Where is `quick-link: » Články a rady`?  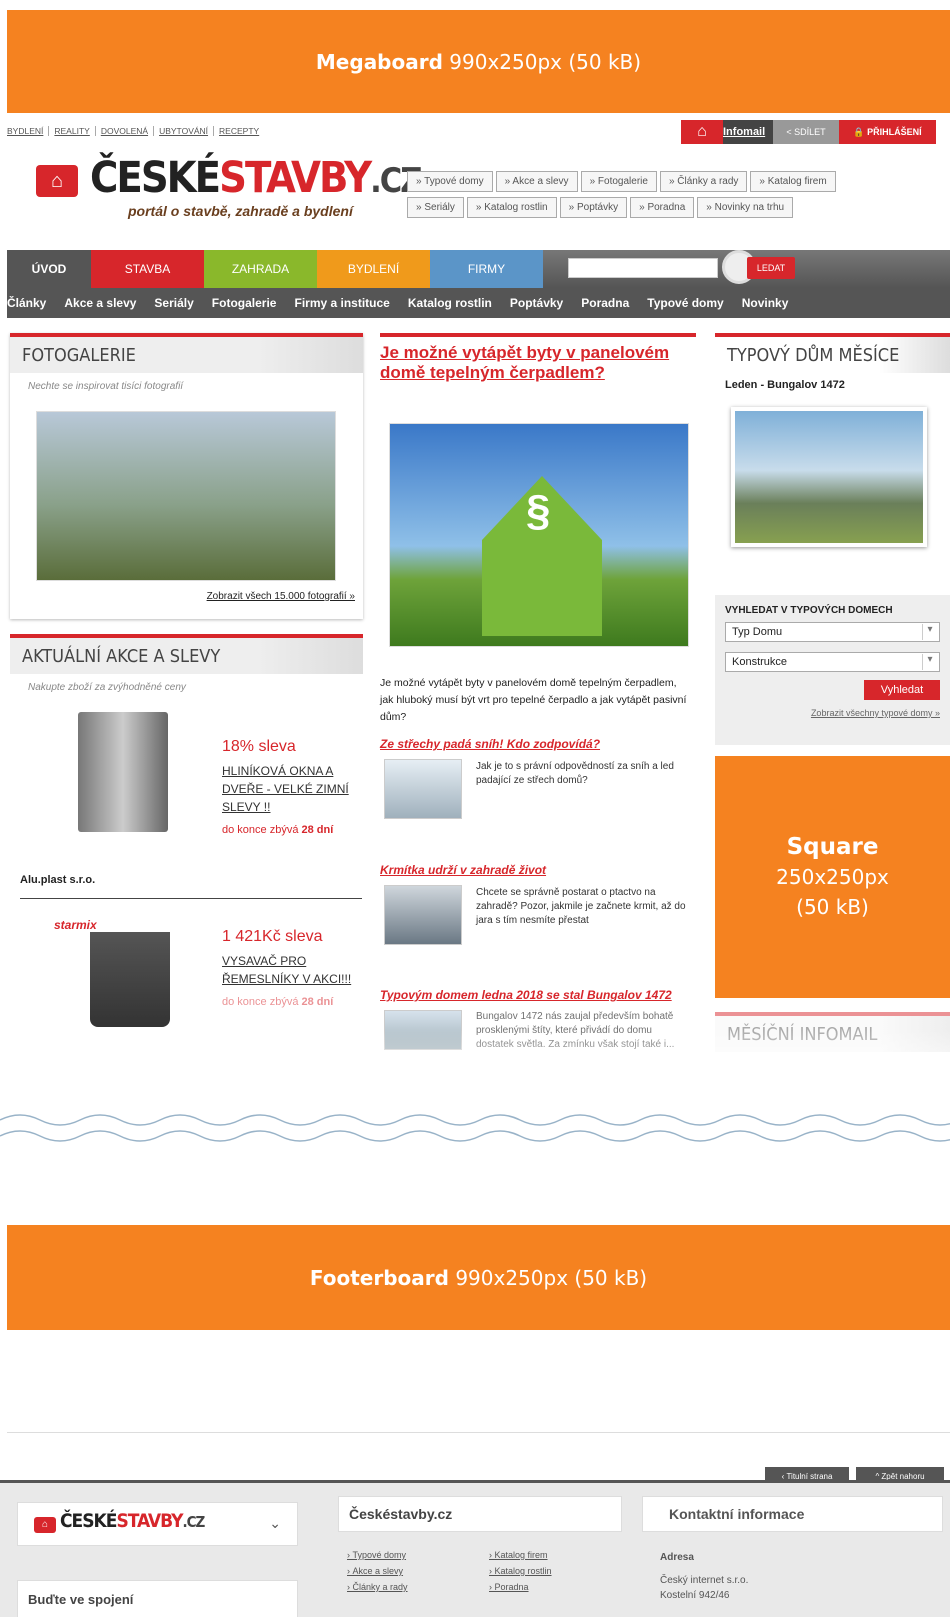
quick-link: » Články a rady is located at coordinates (703, 181).